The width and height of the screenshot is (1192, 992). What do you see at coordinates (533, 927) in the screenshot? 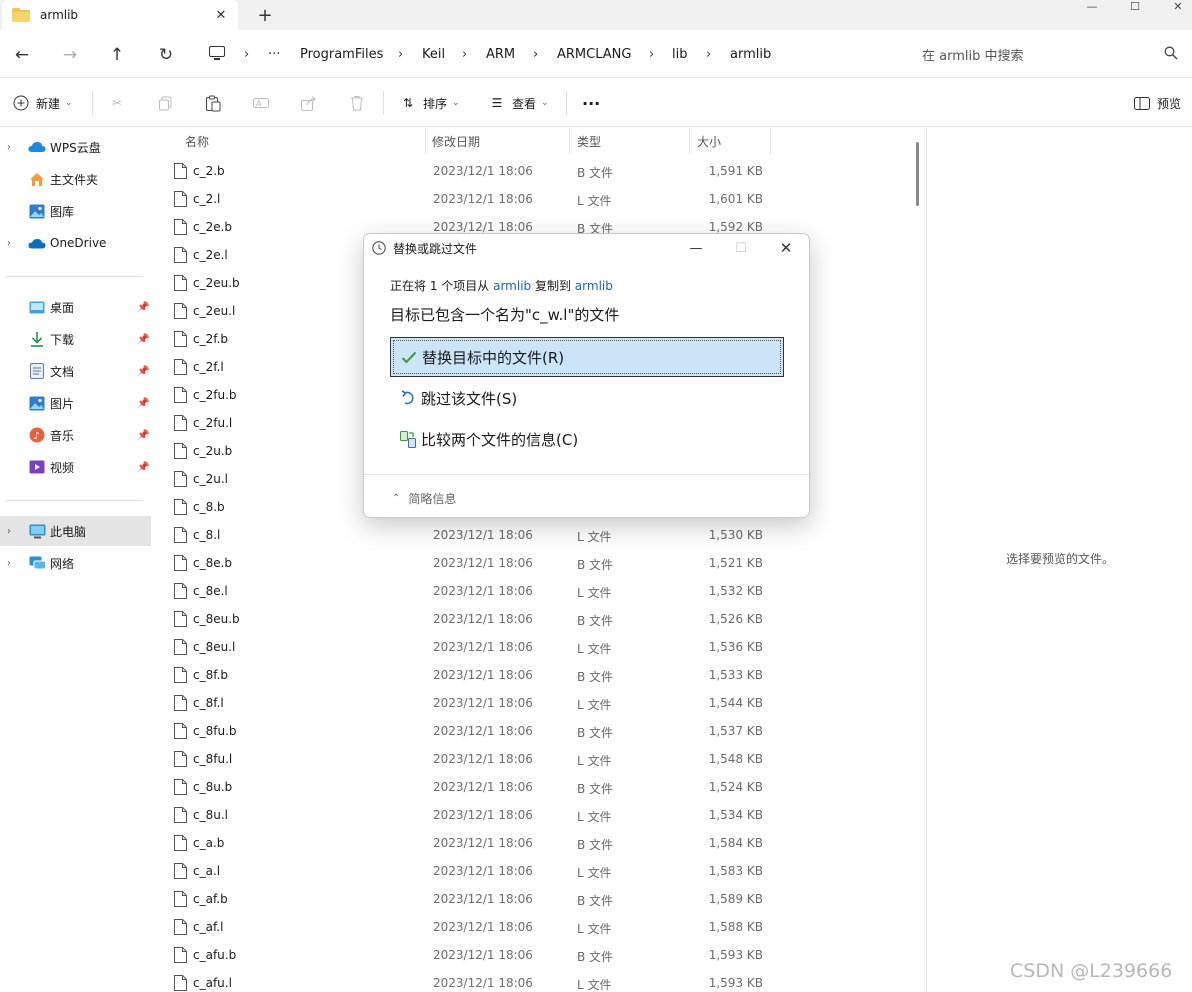
I see `file-row: c_af.l 2023/12/1 18:06 L 文件 1,588 KB` at bounding box center [533, 927].